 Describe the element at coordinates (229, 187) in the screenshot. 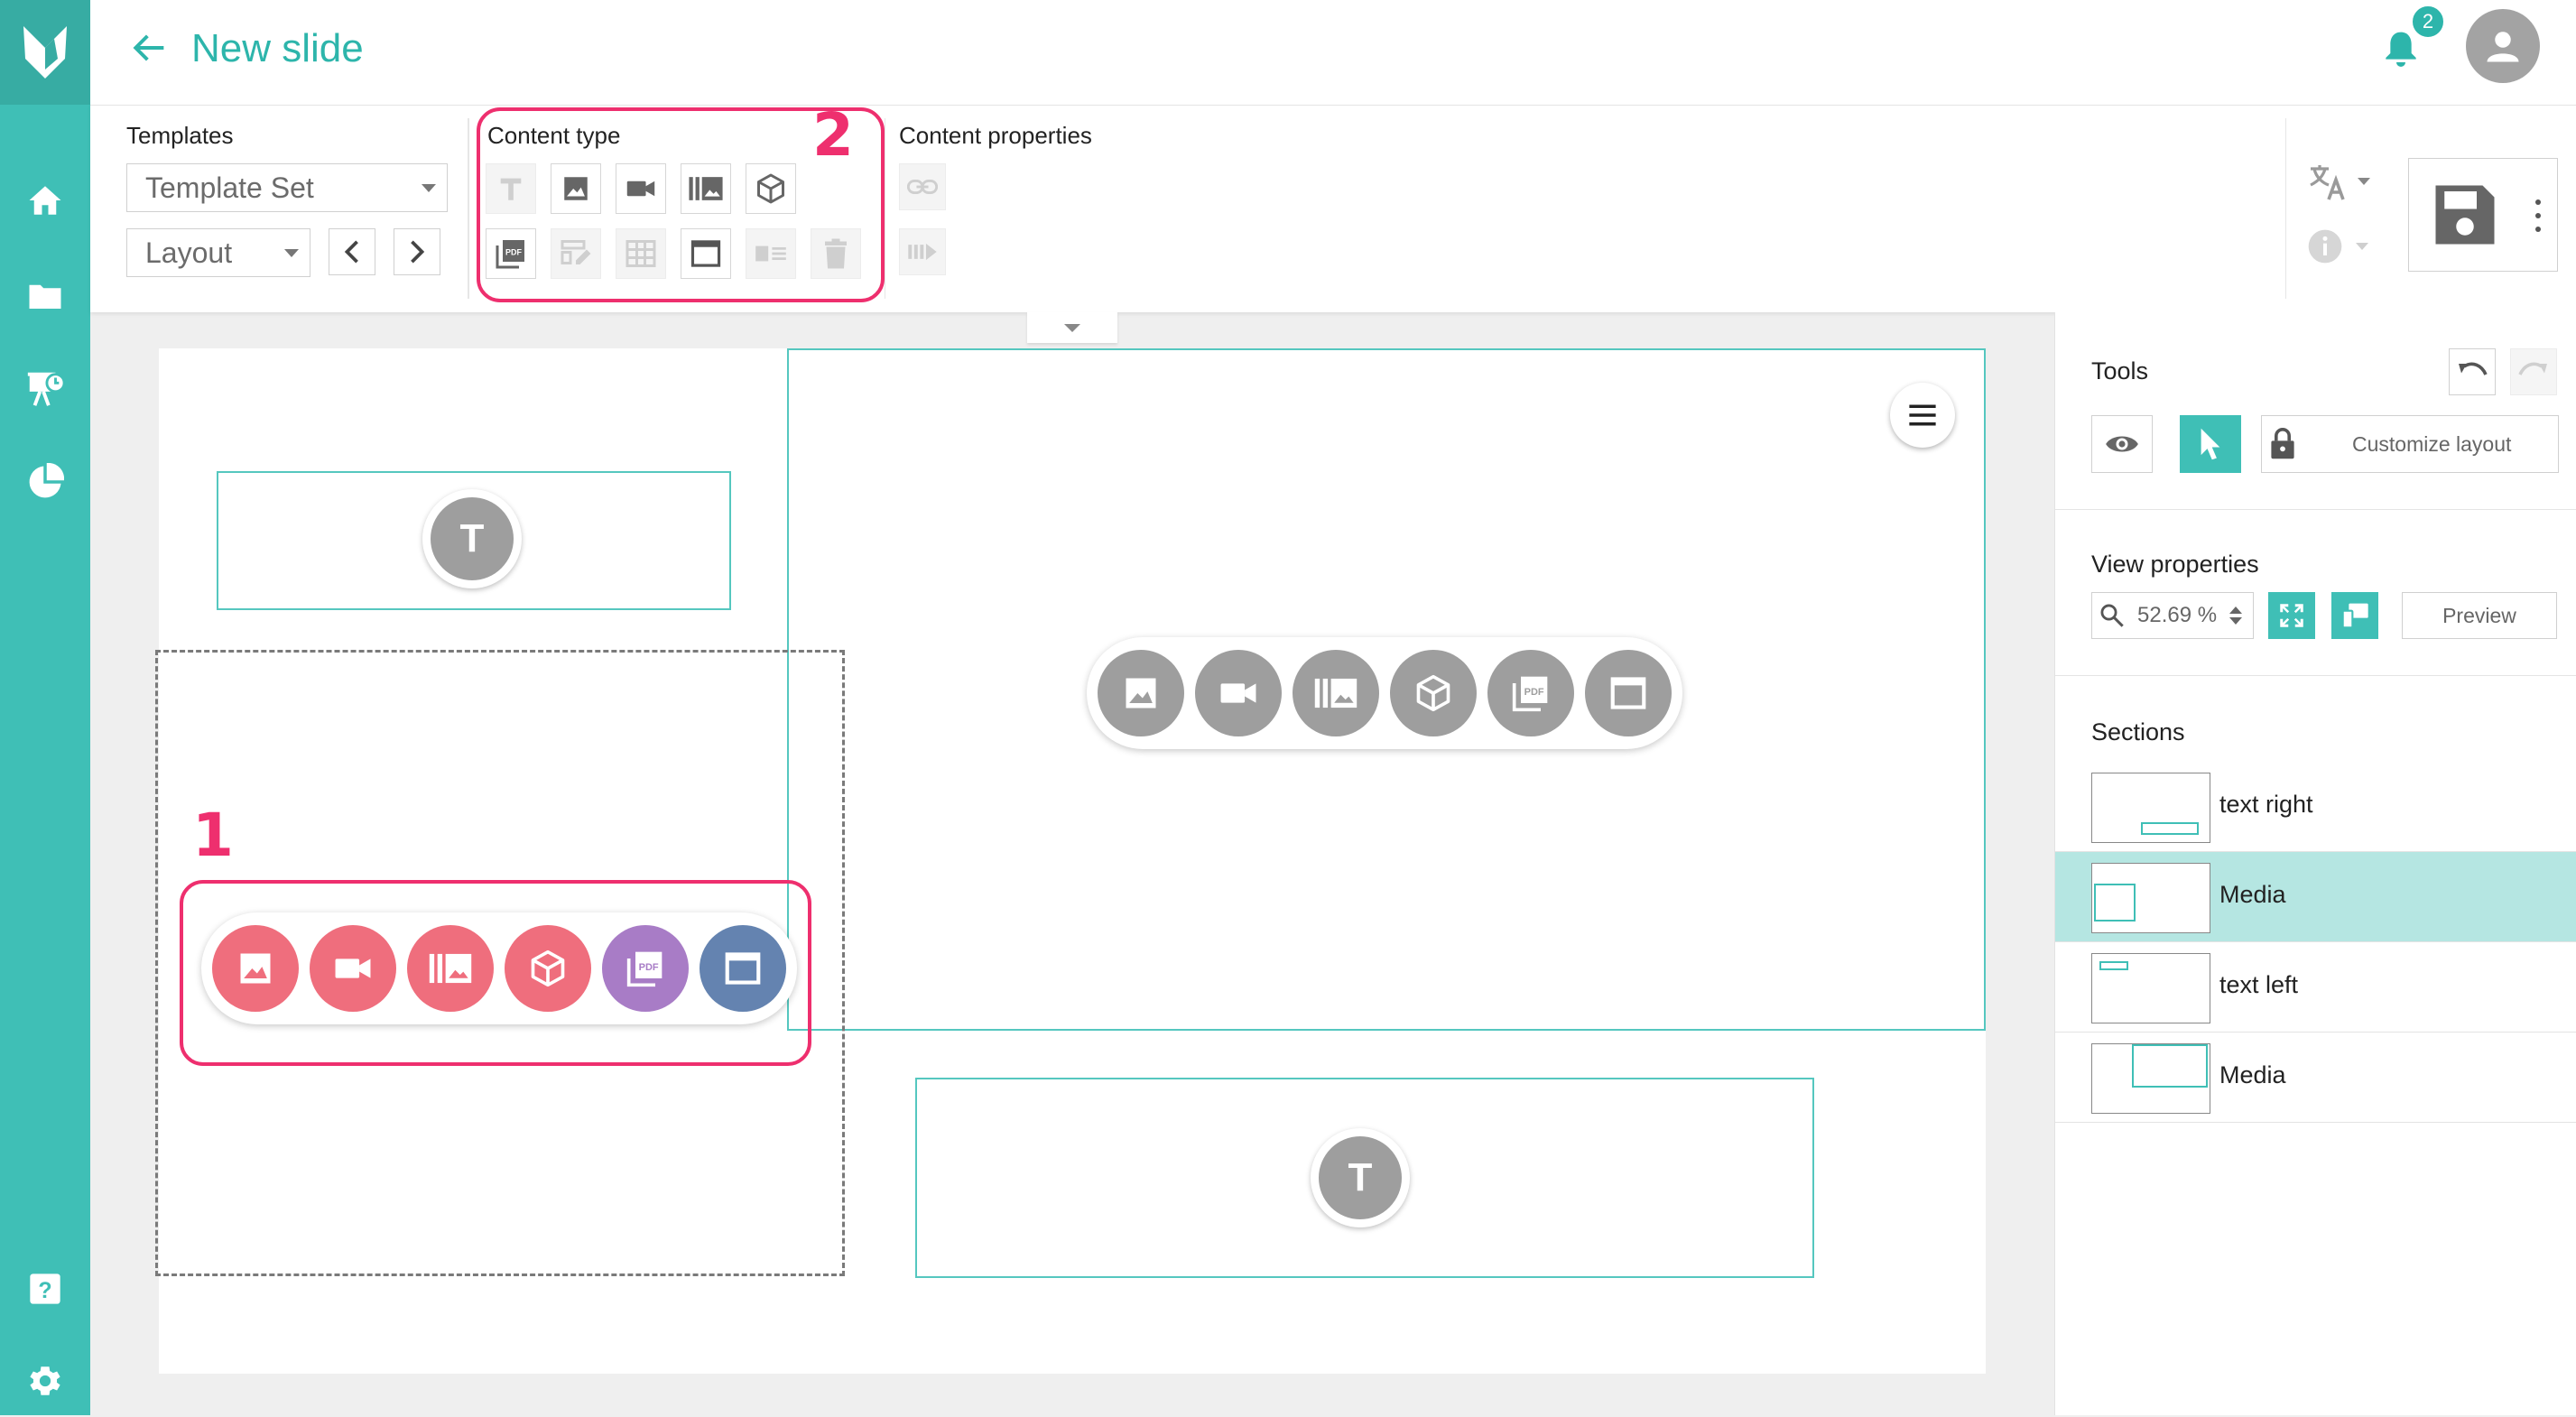

I see `template-set-value: Template Set` at that location.